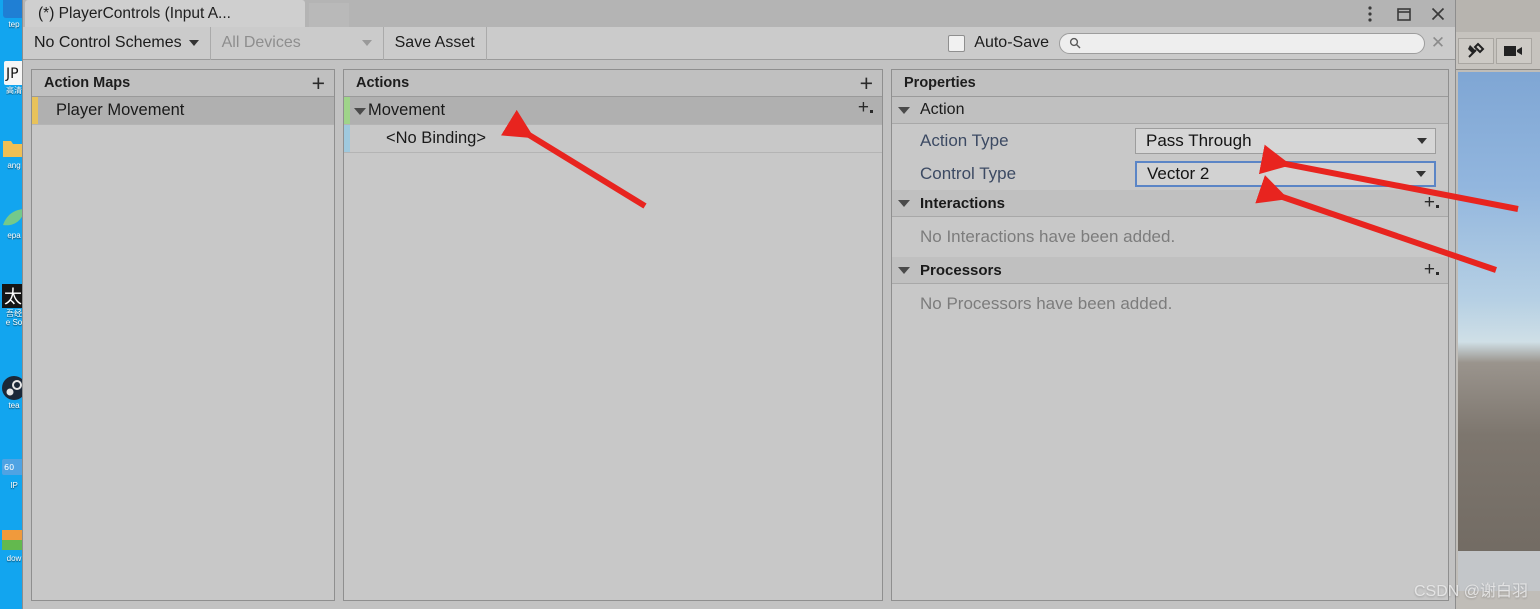 This screenshot has width=1540, height=609. Describe the element at coordinates (613, 83) in the screenshot. I see `actions-header: Actions +` at that location.